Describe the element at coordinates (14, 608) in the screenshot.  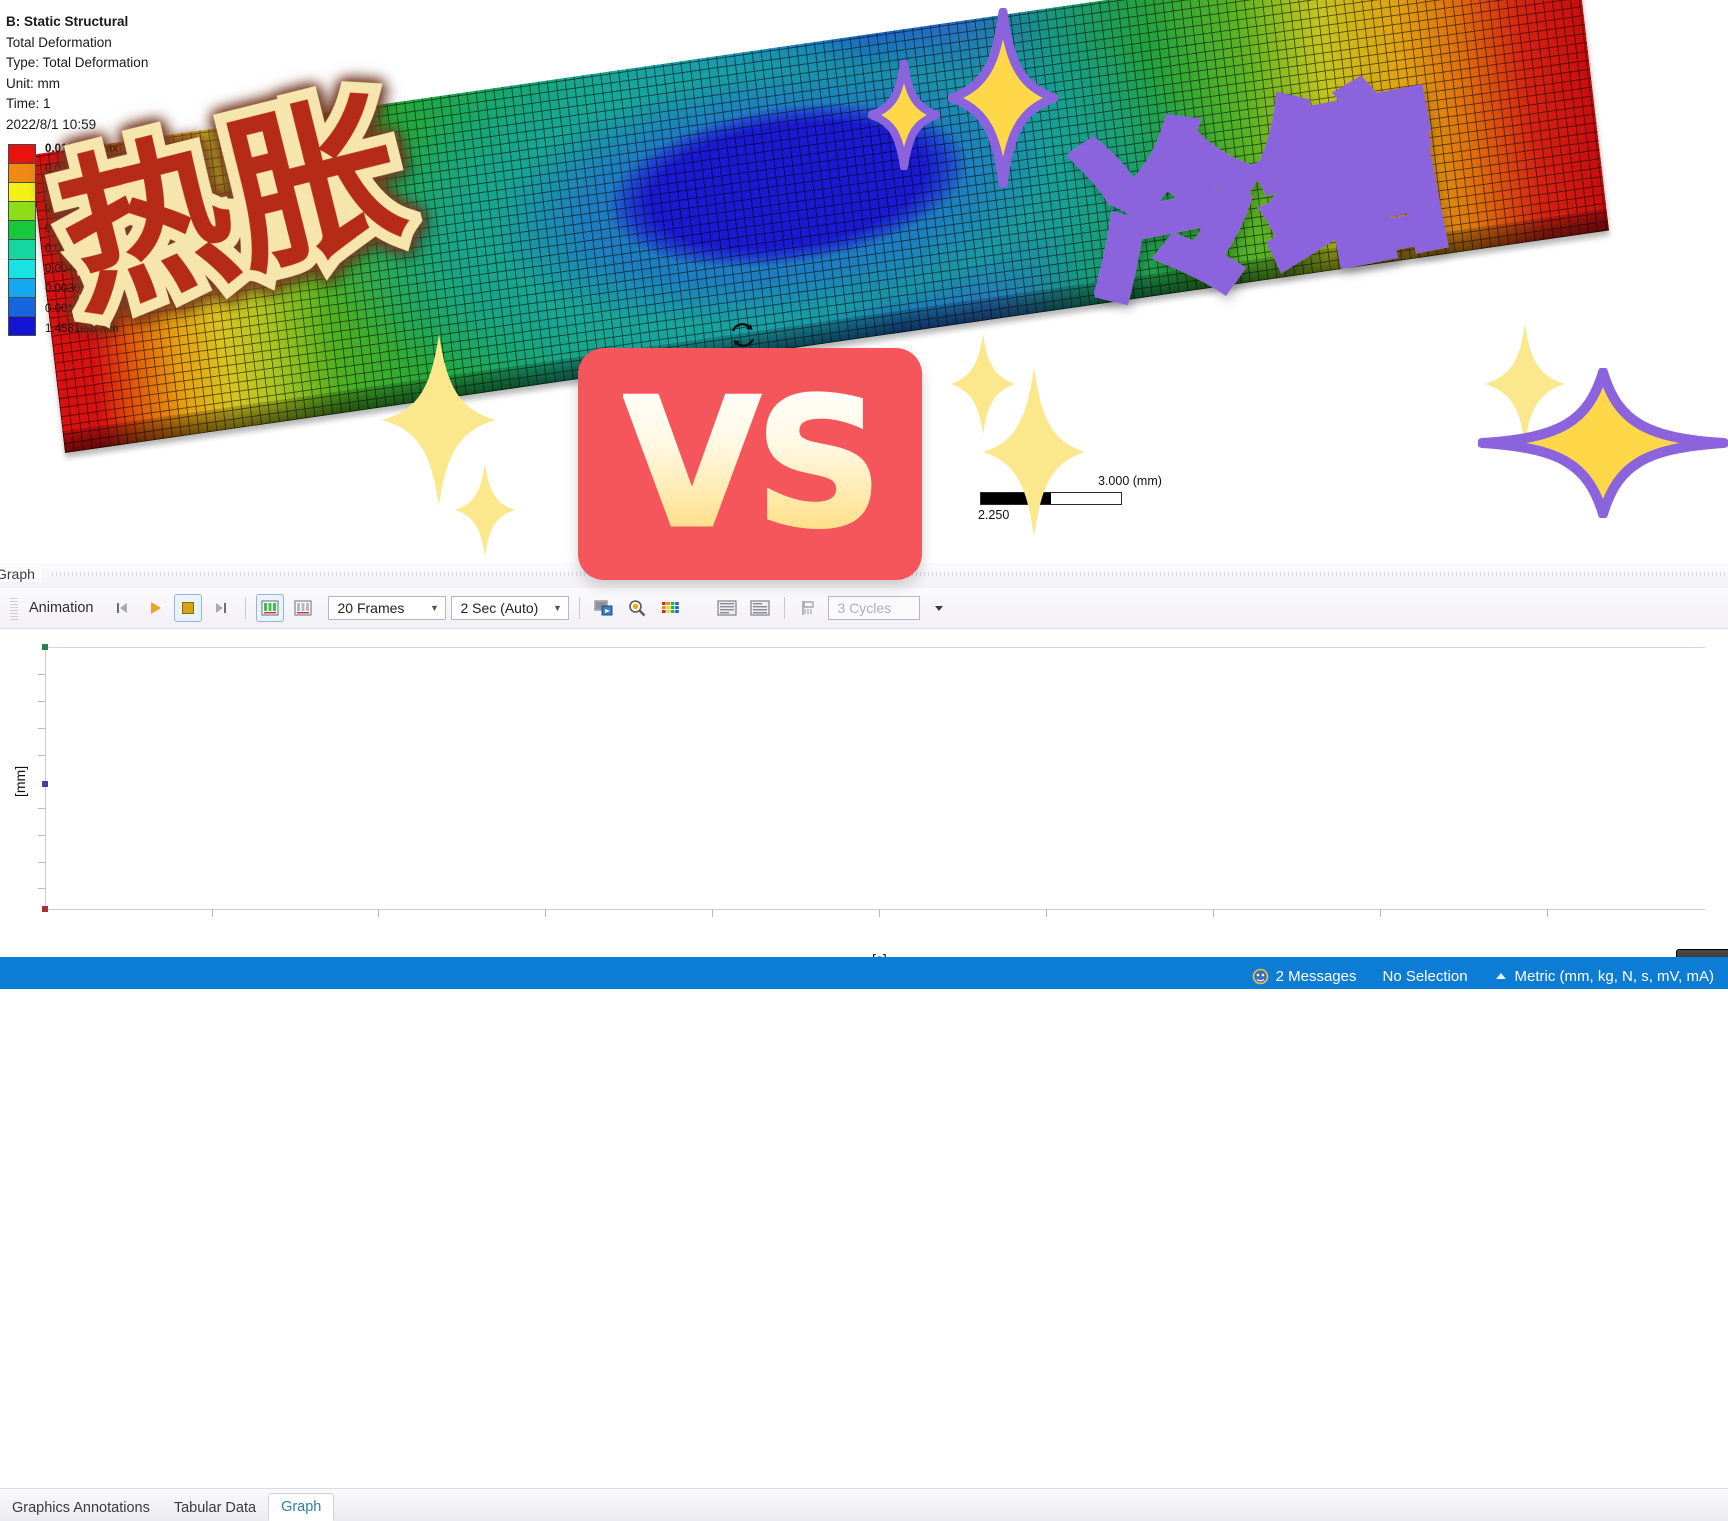
I see `toolbar-grip` at that location.